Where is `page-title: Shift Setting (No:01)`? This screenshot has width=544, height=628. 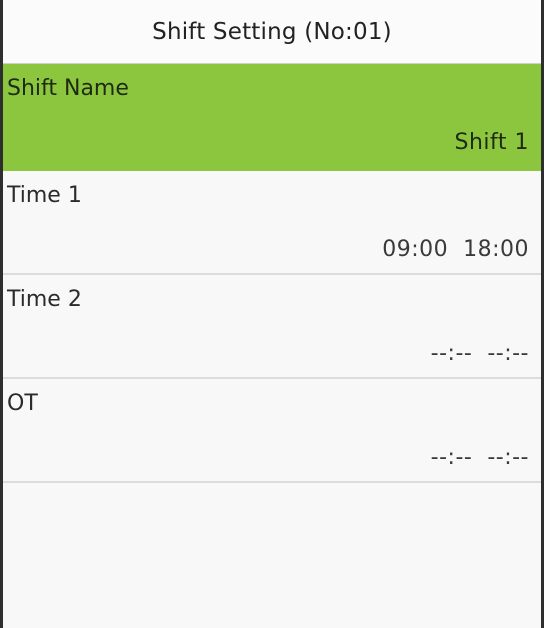 page-title: Shift Setting (No:01) is located at coordinates (272, 31).